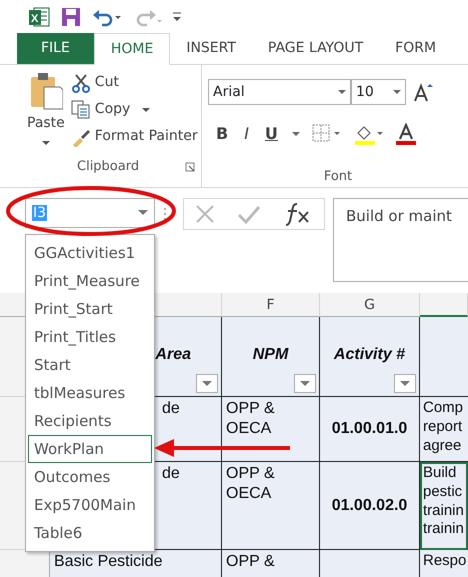  I want to click on table-cell: Build pestic trainin trainin, so click(444, 506).